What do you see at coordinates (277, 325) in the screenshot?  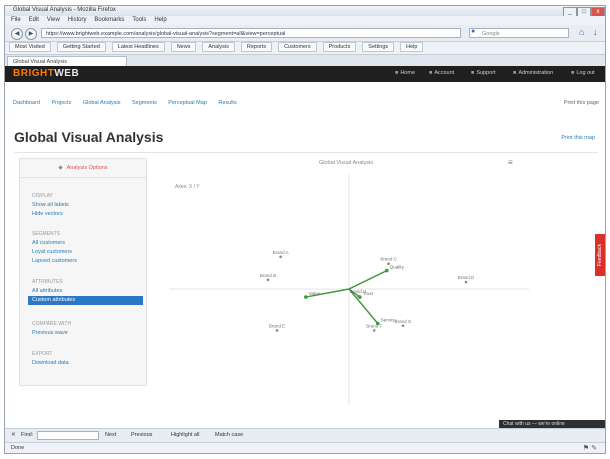 I see `point-label: Brand E` at bounding box center [277, 325].